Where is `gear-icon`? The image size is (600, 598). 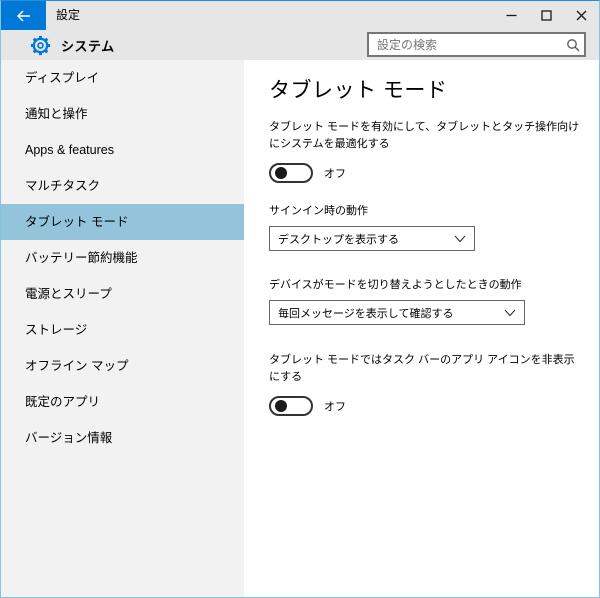
gear-icon is located at coordinates (40, 45).